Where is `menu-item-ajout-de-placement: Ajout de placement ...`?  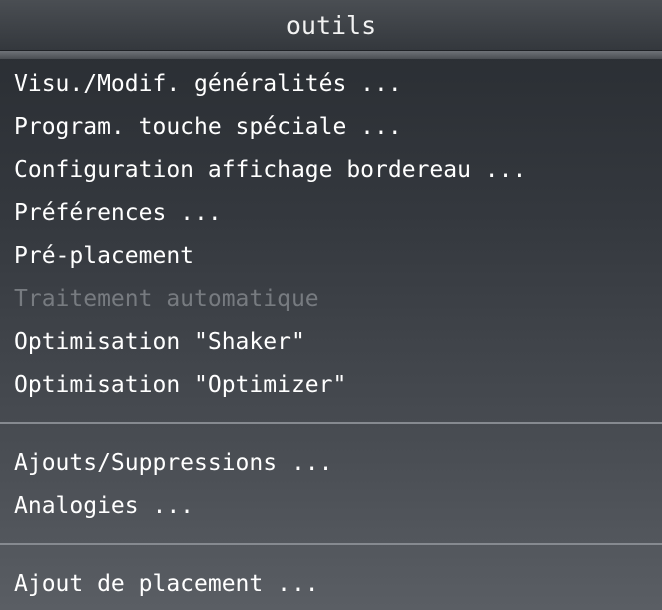 menu-item-ajout-de-placement: Ajout de placement ... is located at coordinates (331, 584).